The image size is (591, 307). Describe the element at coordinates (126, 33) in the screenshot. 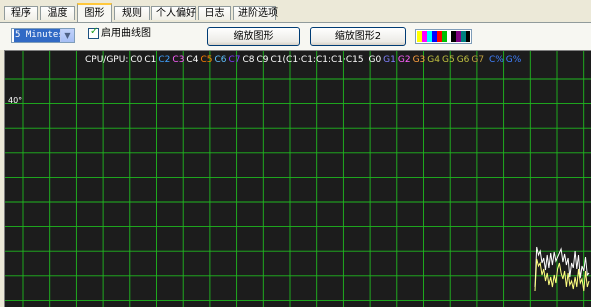

I see `enable-graph-label: 启用曲线图` at that location.